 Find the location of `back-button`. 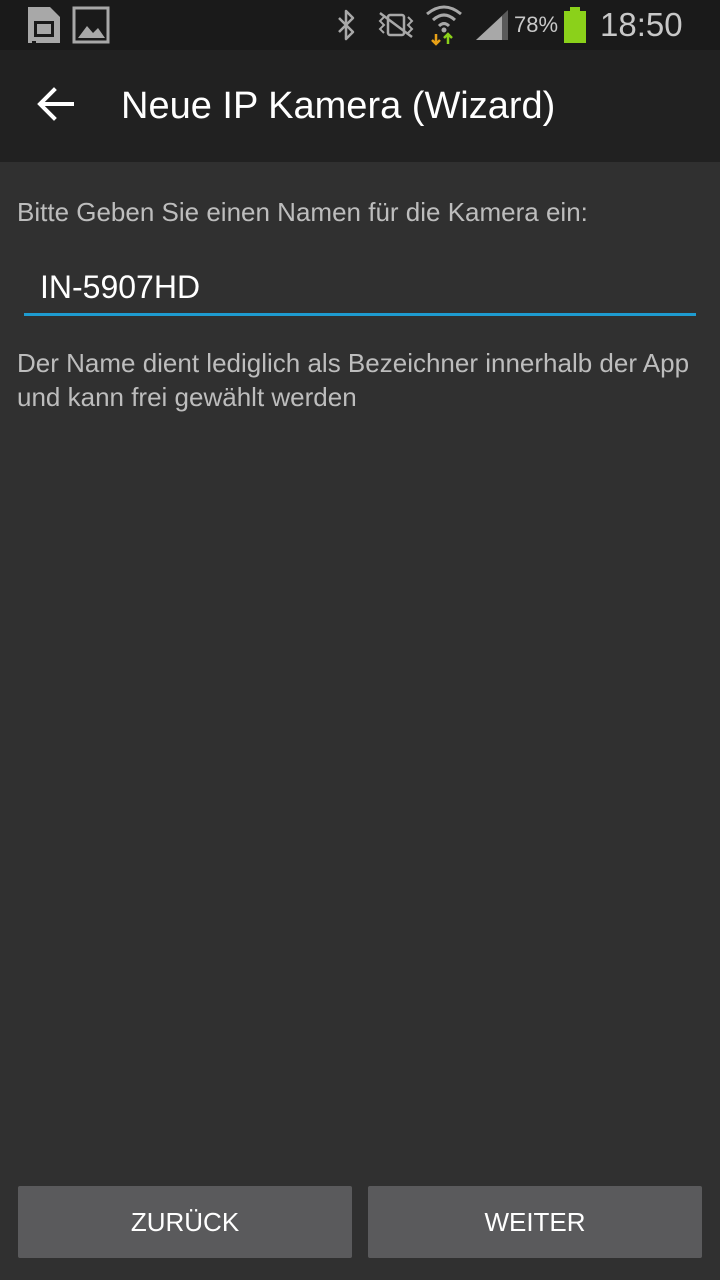

back-button is located at coordinates (56, 106).